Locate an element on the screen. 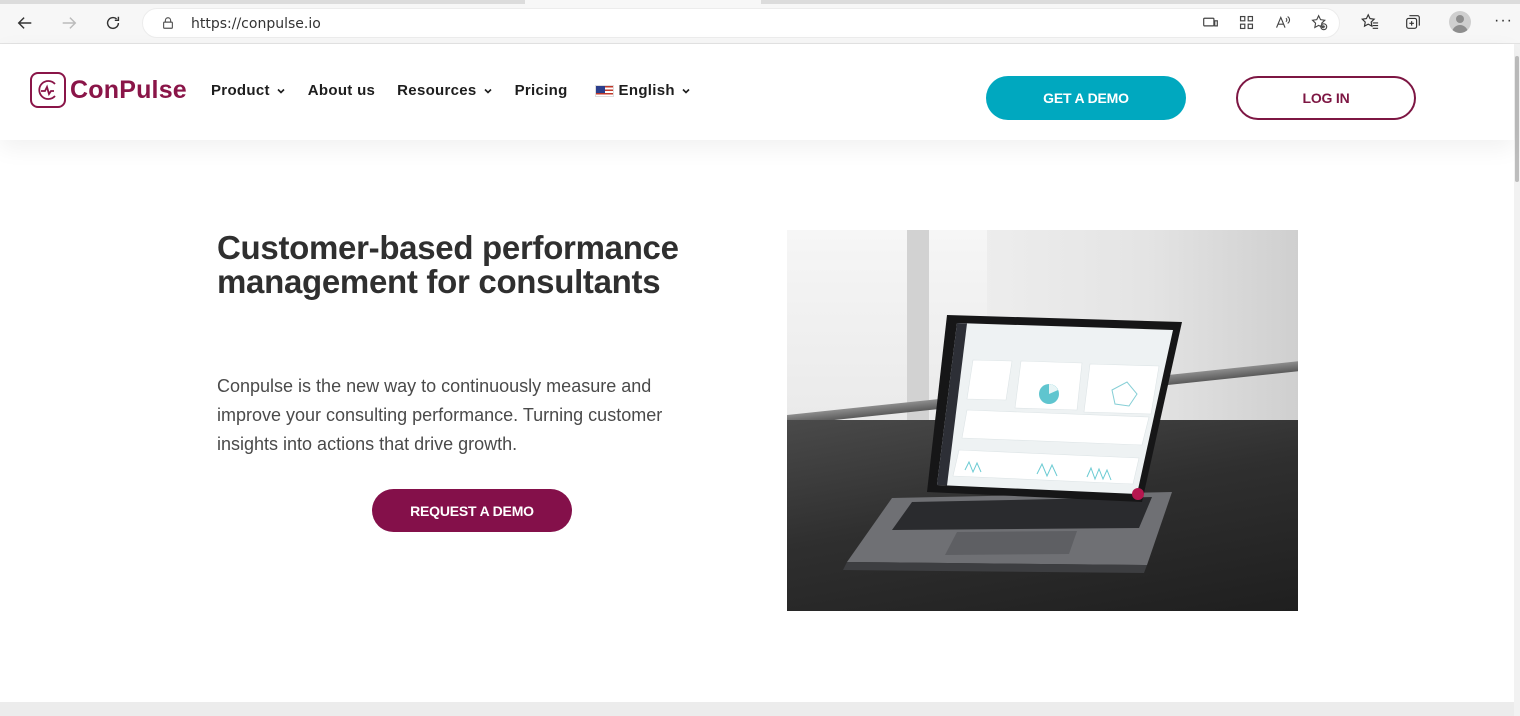  nav-label: About us is located at coordinates (341, 90).